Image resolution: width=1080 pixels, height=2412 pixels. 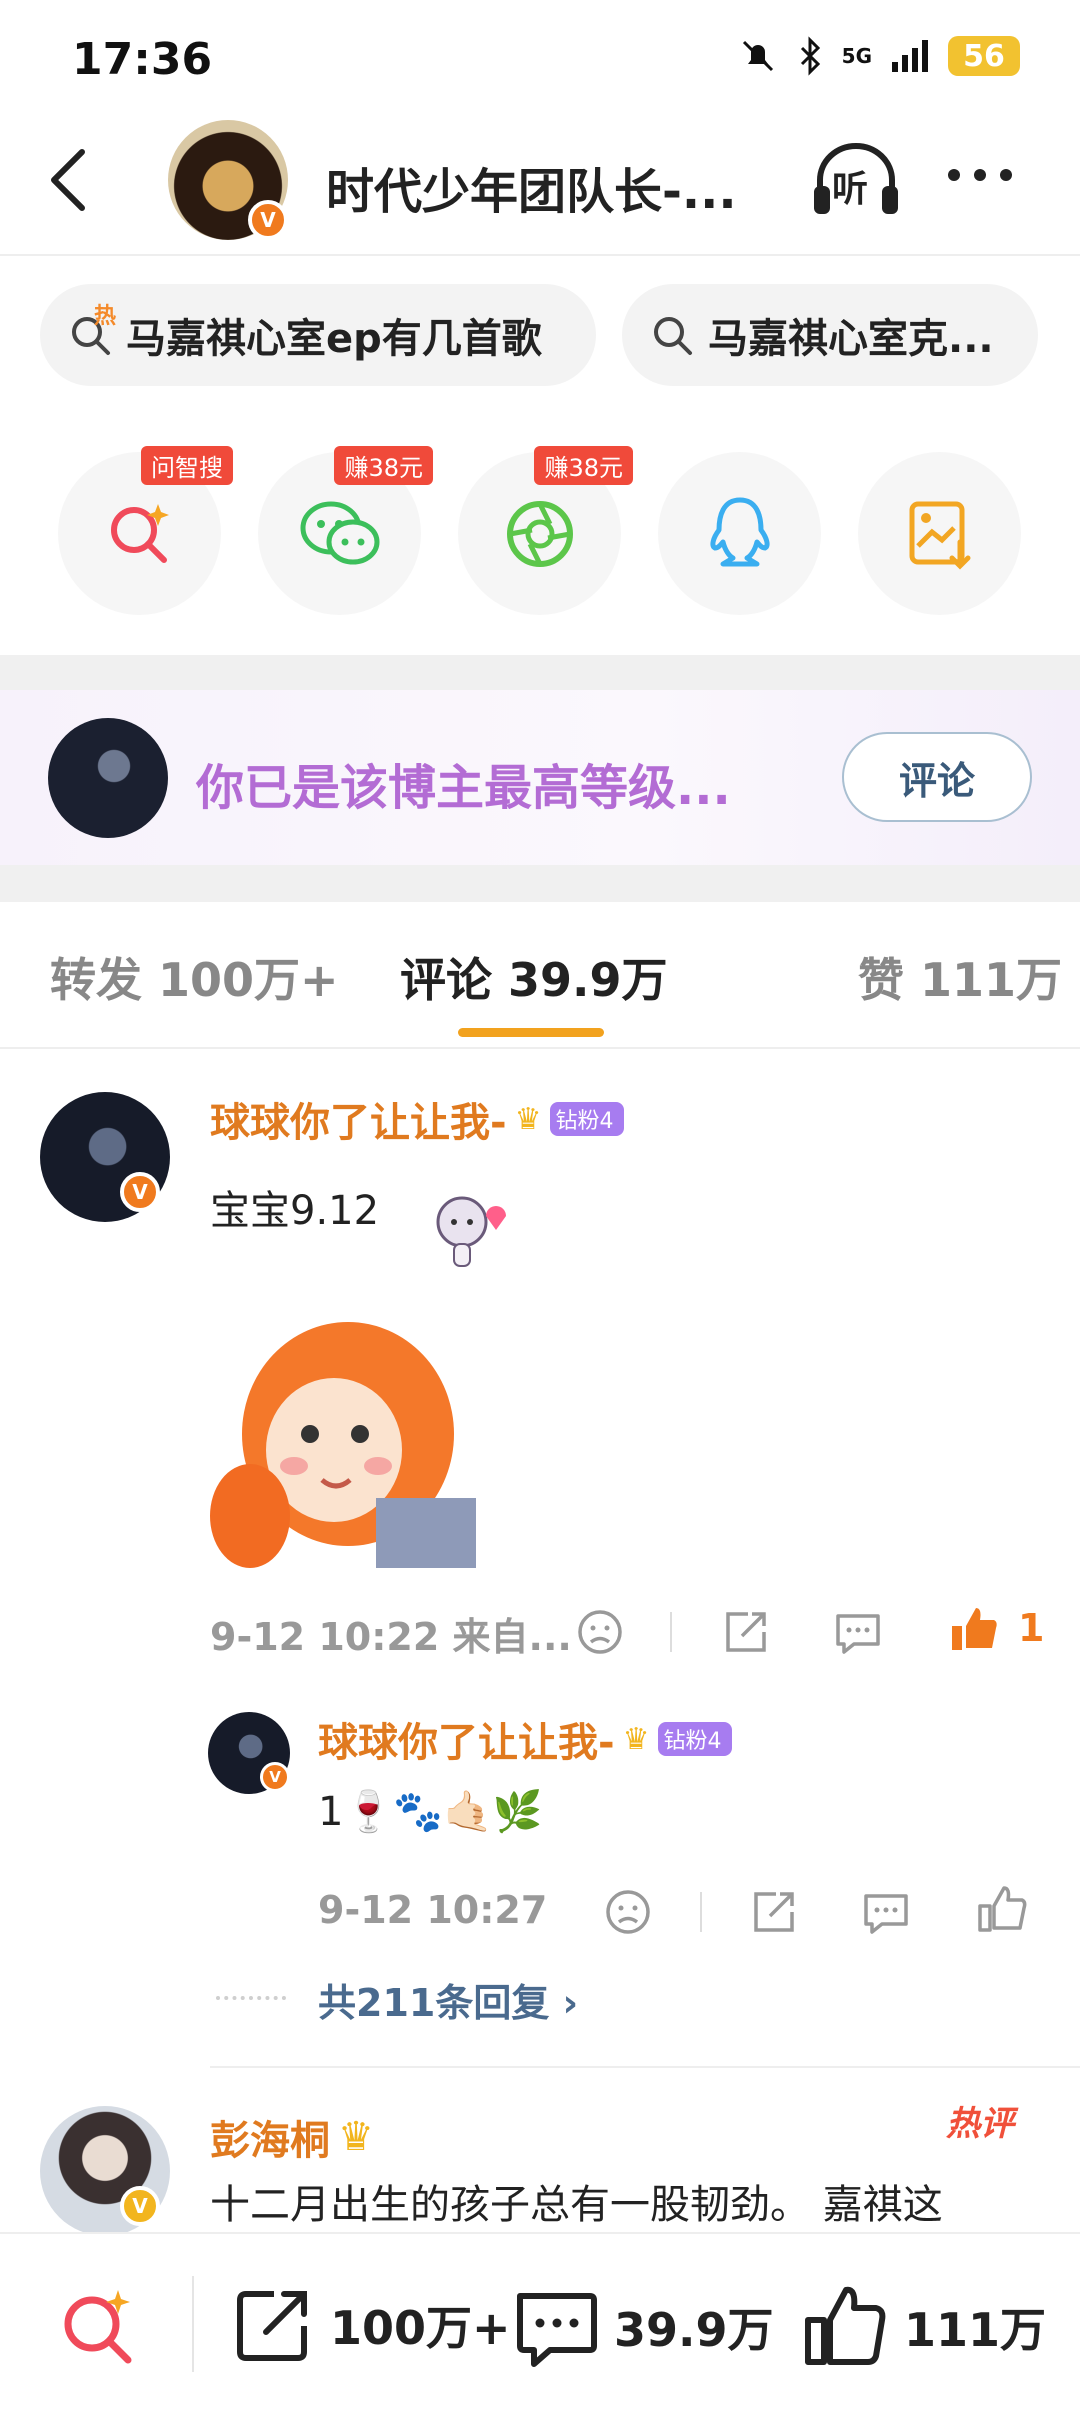 I want to click on mute-bell-icon, so click(x=757, y=56).